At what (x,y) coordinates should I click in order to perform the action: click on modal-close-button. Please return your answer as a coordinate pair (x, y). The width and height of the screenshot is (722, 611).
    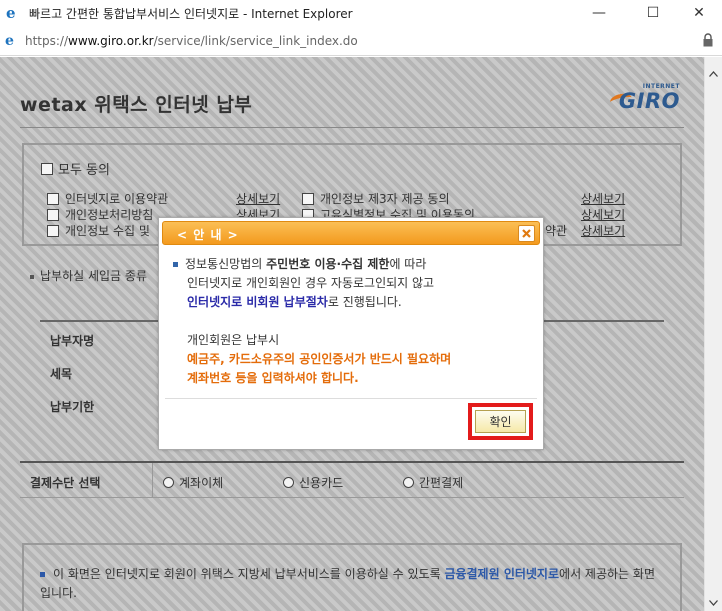
    Looking at the image, I should click on (526, 233).